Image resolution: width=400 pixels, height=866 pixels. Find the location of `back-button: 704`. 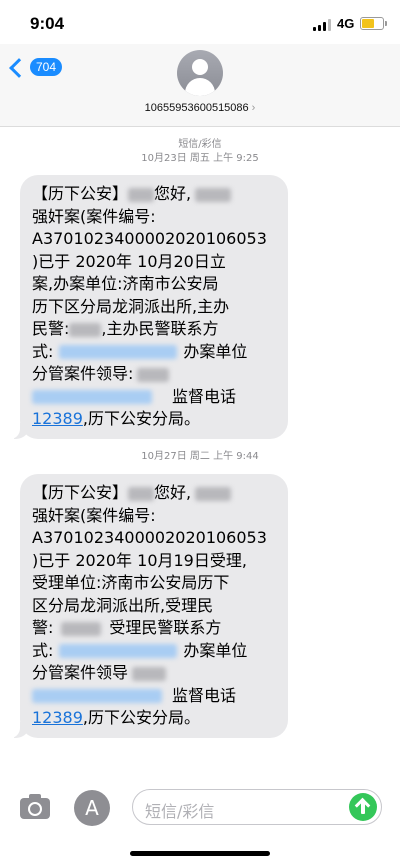

back-button: 704 is located at coordinates (36, 67).